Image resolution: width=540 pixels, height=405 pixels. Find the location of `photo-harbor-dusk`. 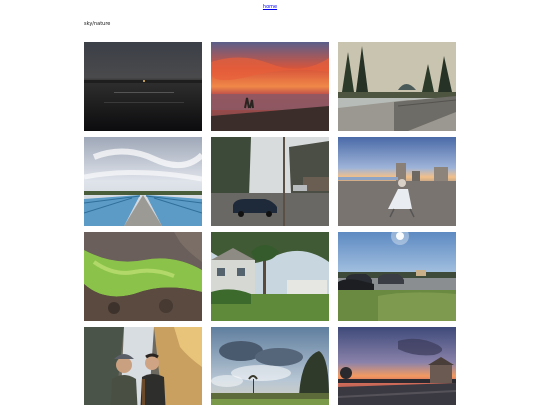

photo-harbor-dusk is located at coordinates (397, 366).